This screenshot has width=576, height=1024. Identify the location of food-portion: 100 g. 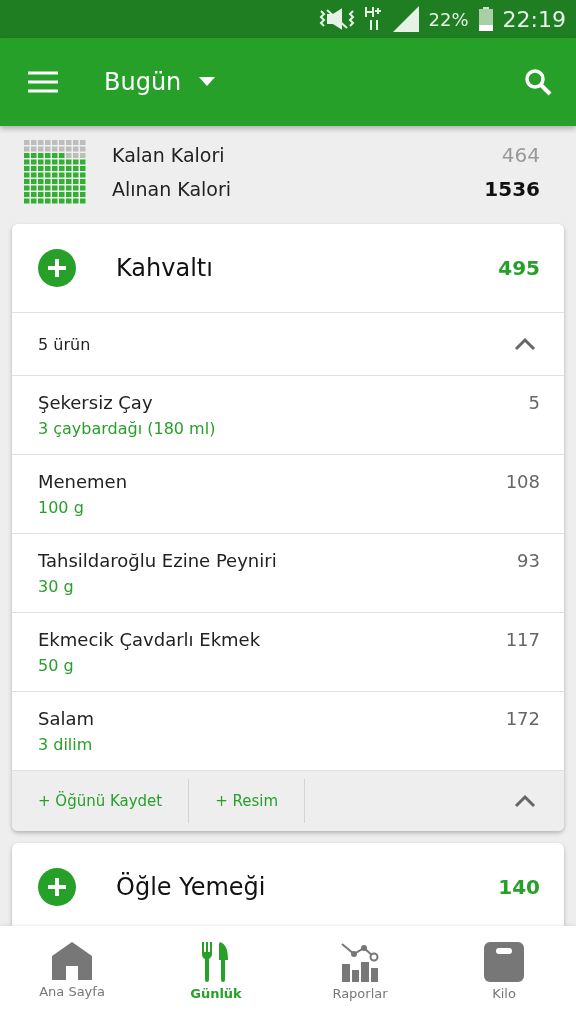
(61, 507).